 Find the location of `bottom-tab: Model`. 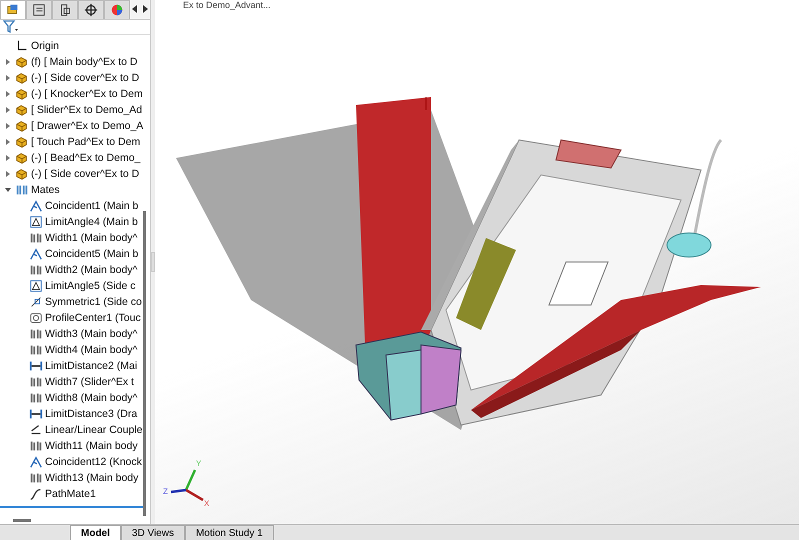

bottom-tab: Model is located at coordinates (95, 532).